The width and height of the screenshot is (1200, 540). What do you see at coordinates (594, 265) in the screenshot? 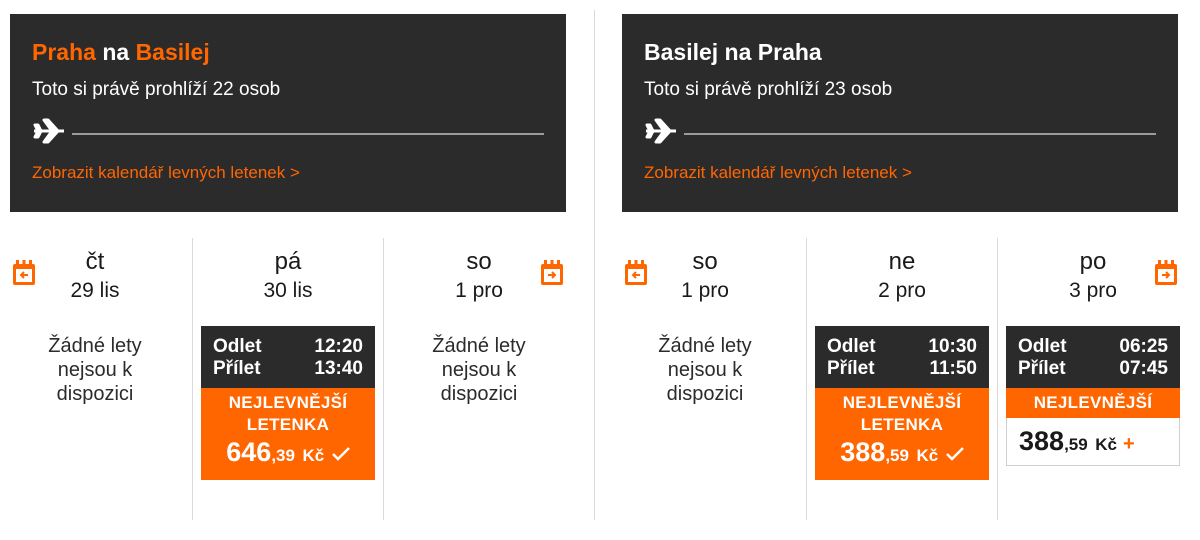
I see `route-divider` at bounding box center [594, 265].